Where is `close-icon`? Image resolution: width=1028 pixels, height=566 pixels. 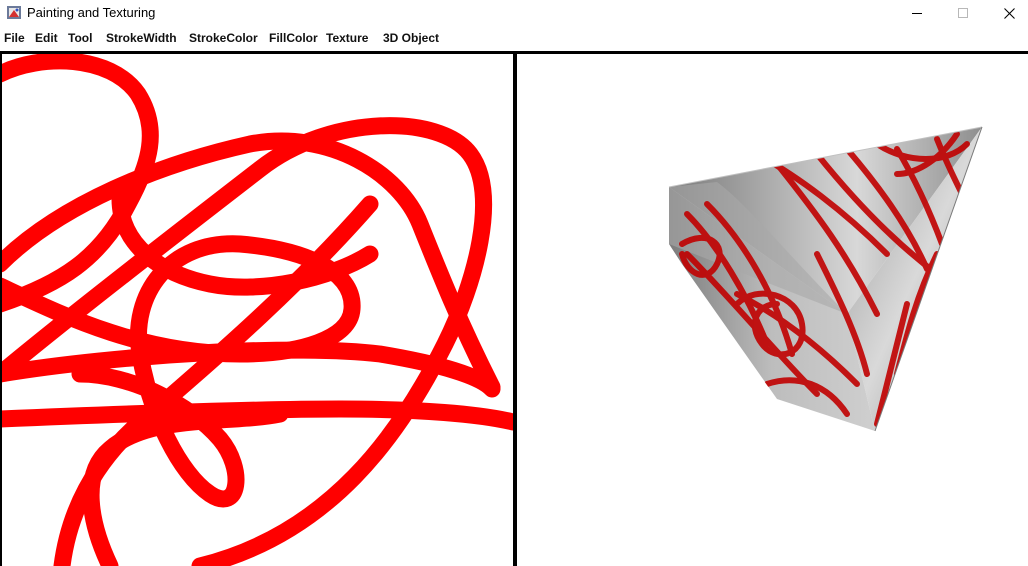 close-icon is located at coordinates (1009, 13).